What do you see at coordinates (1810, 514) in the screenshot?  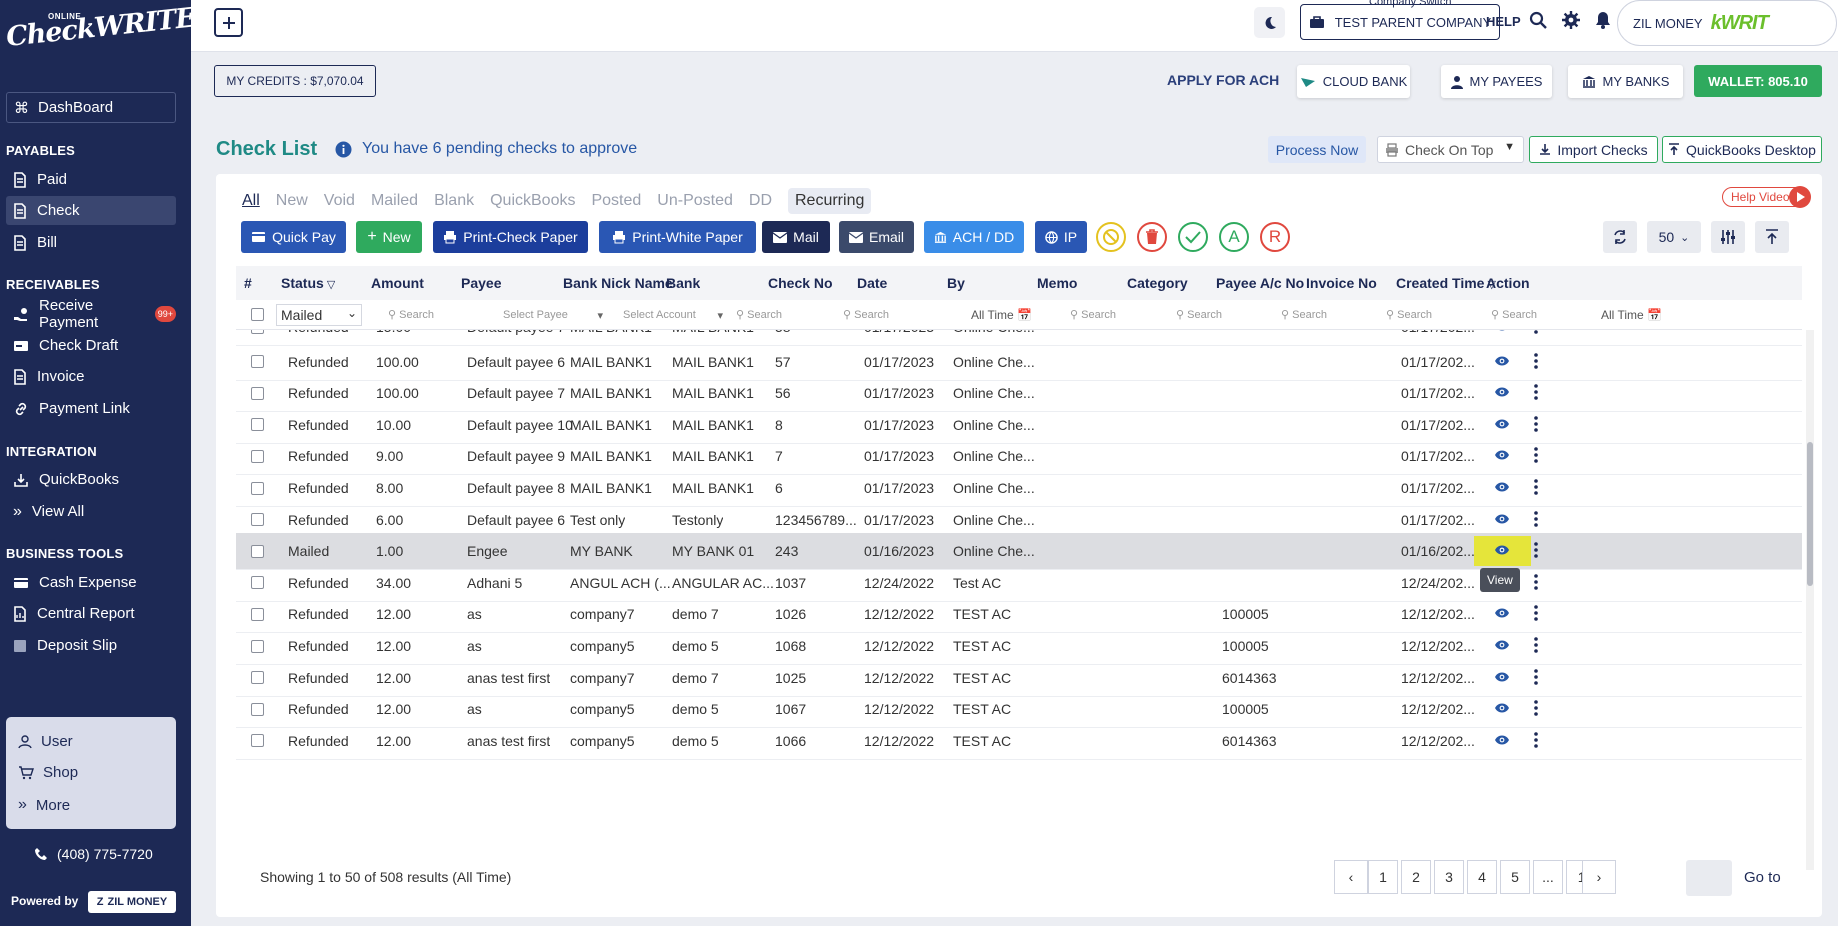 I see `scrollbar-thumb` at bounding box center [1810, 514].